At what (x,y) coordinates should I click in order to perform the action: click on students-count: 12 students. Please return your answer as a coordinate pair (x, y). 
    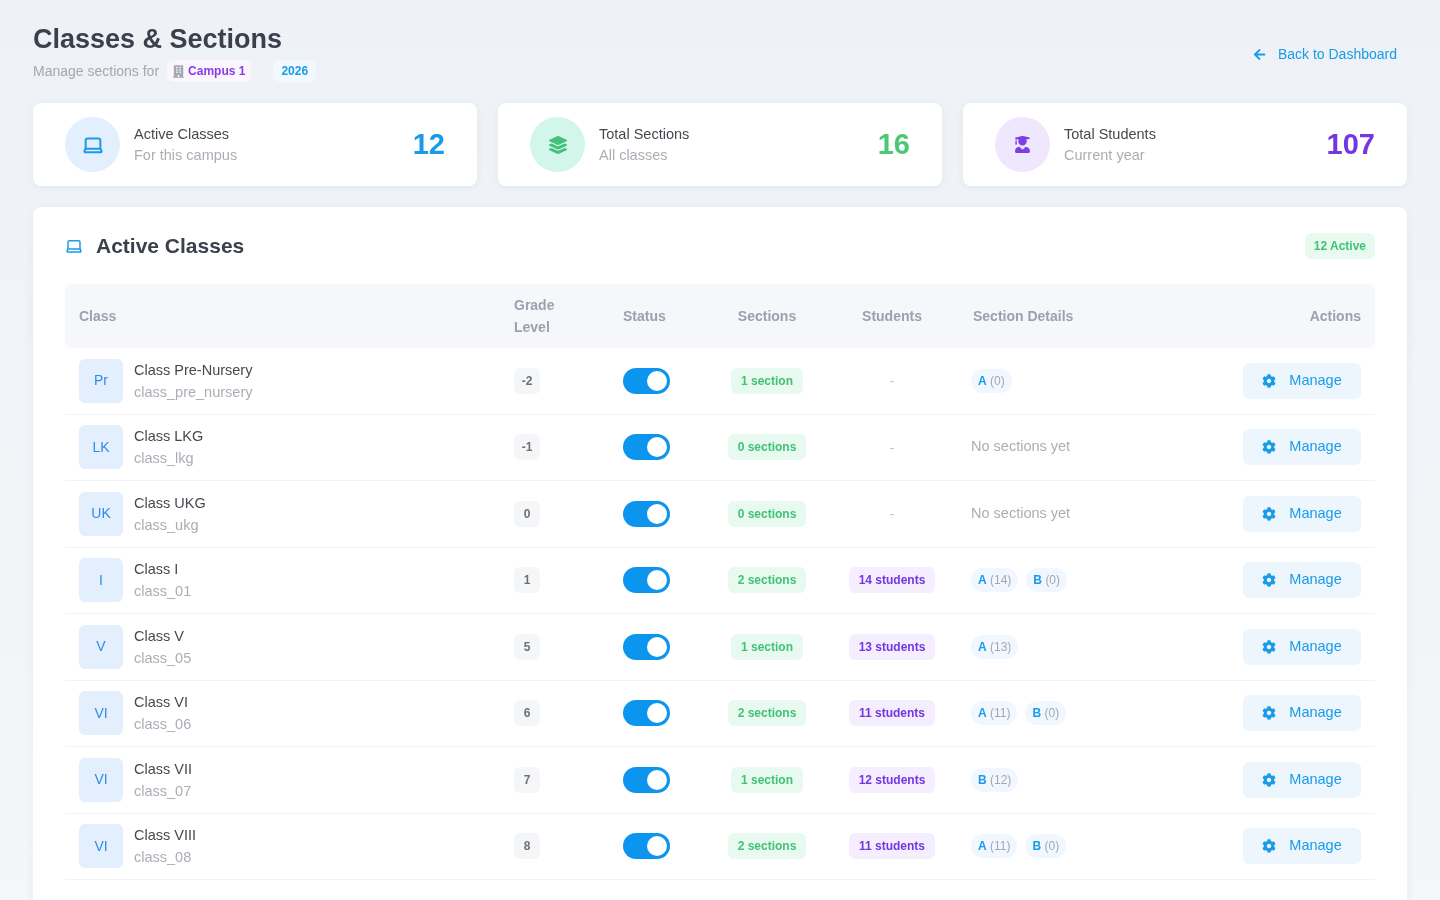
    Looking at the image, I should click on (892, 779).